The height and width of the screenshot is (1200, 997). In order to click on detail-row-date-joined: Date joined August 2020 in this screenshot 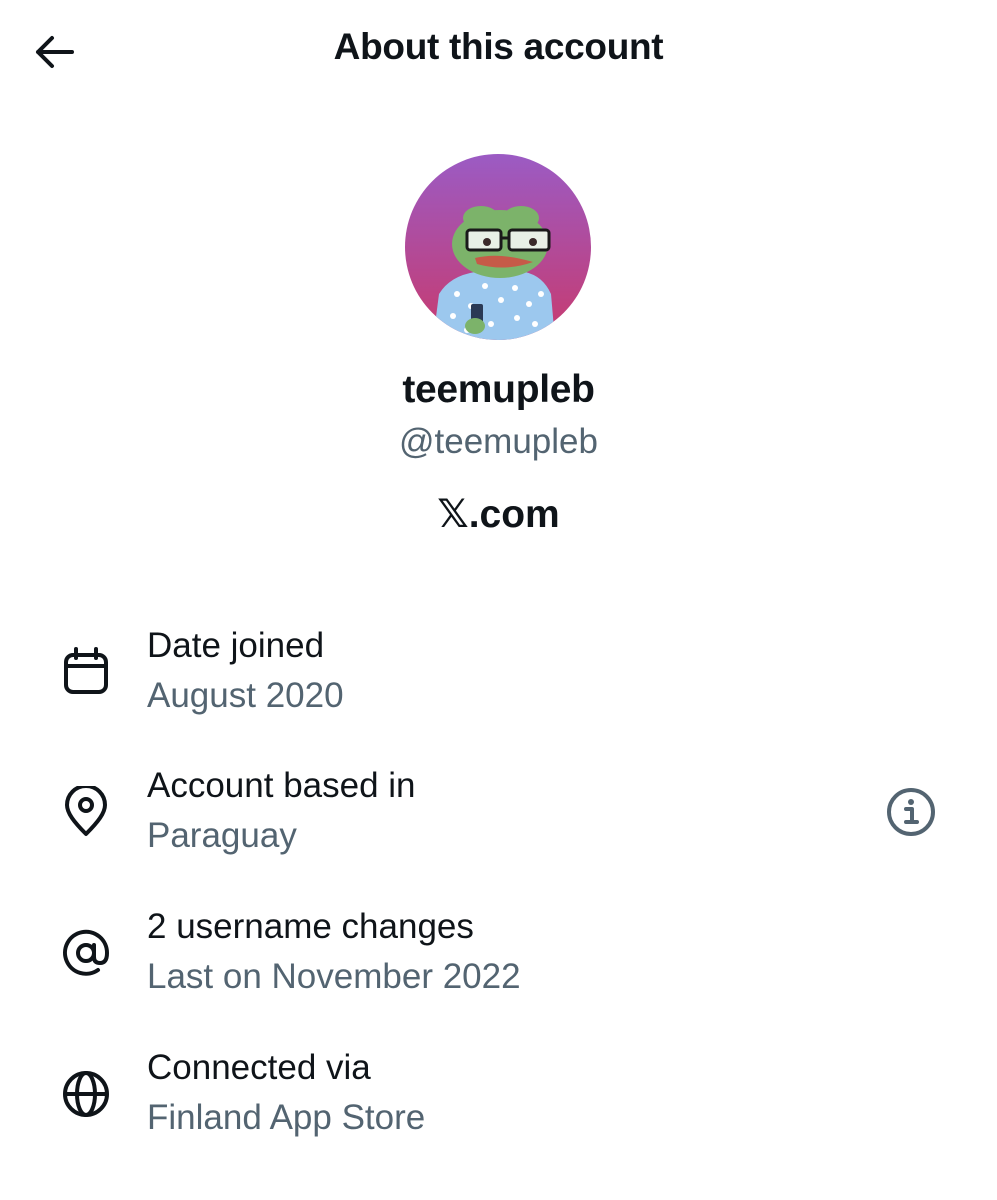, I will do `click(498, 686)`.